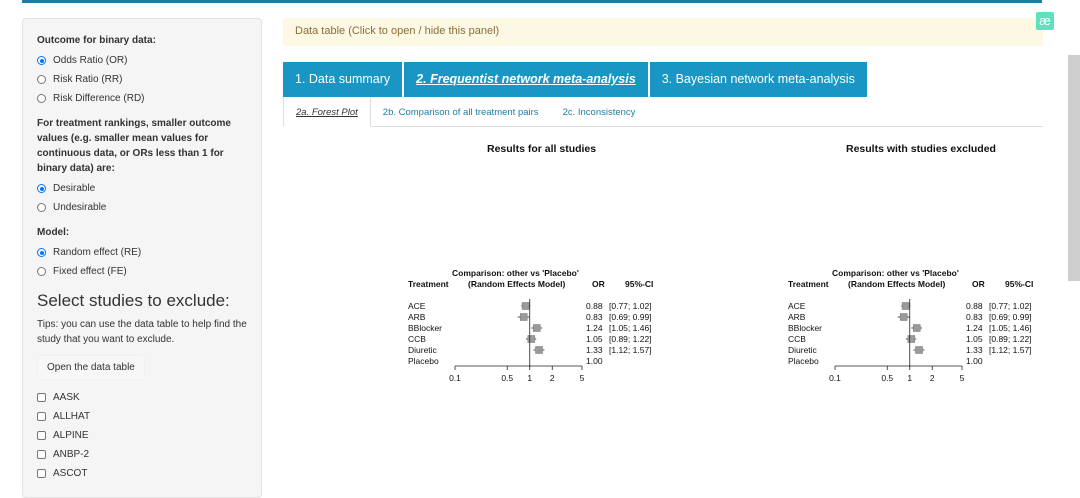 The height and width of the screenshot is (498, 1080). What do you see at coordinates (758, 79) in the screenshot?
I see `tab-bayesian-nma: 3. Bayesian network meta-analysis` at bounding box center [758, 79].